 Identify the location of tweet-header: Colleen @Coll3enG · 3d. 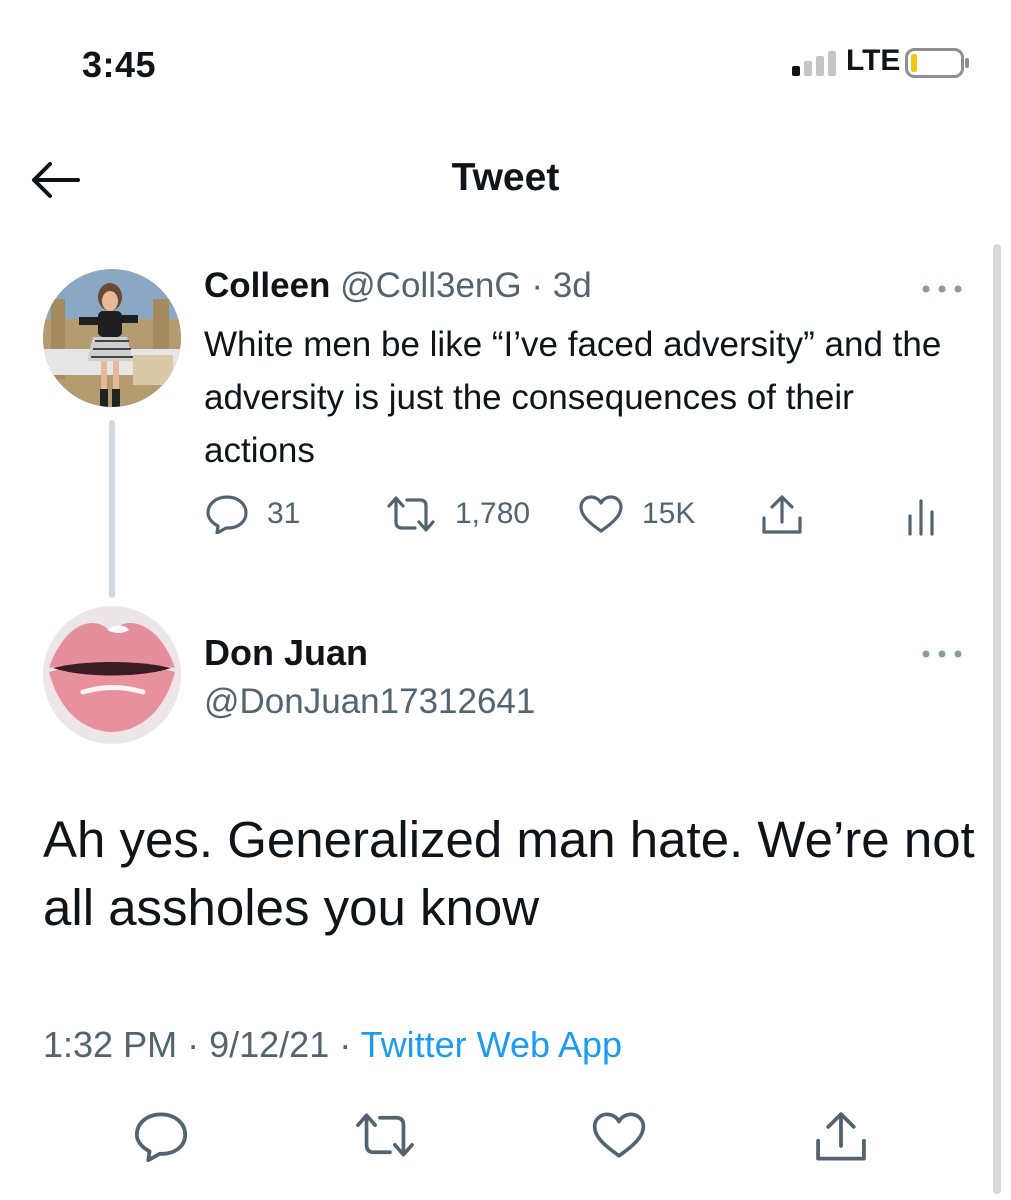
(398, 286).